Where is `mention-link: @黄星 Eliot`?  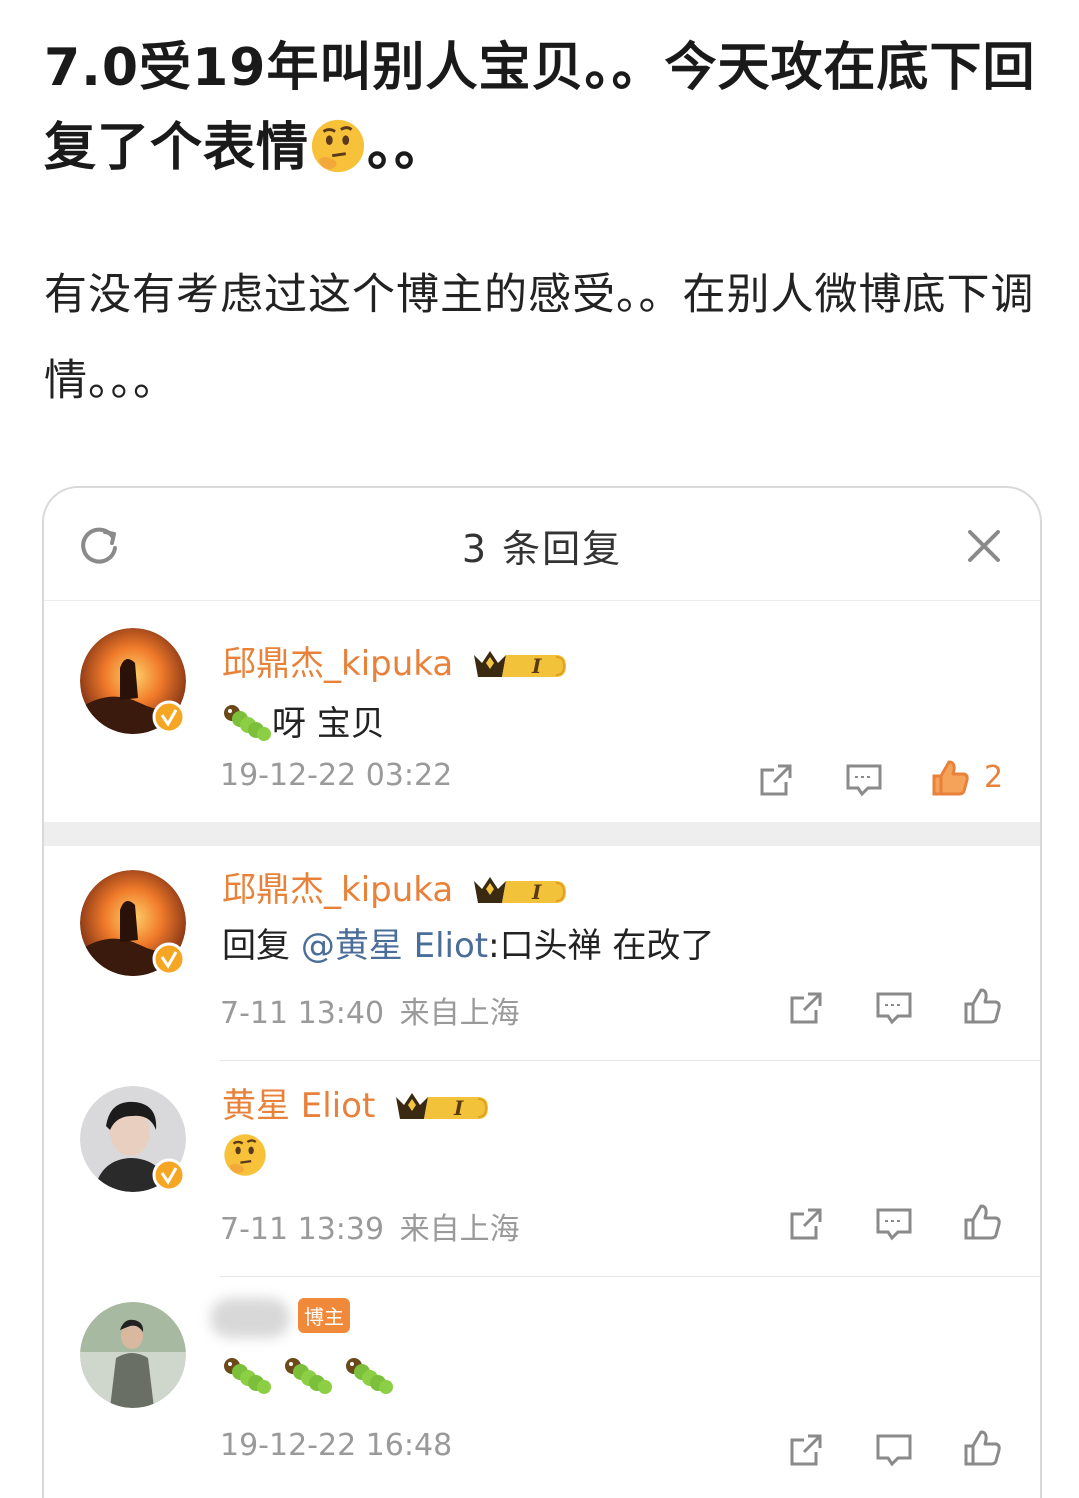
mention-link: @黄星 Eliot is located at coordinates (394, 946).